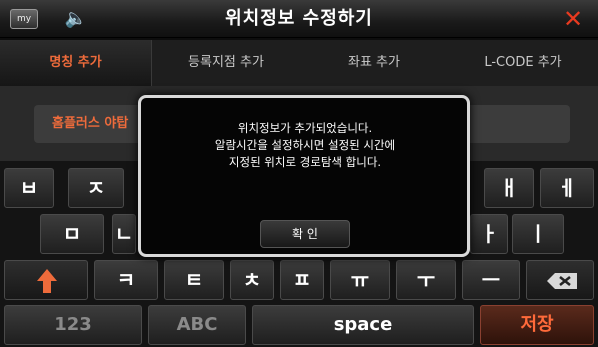 Image resolution: width=598 pixels, height=347 pixels. Describe the element at coordinates (72, 234) in the screenshot. I see `key-m: ㅁ` at that location.